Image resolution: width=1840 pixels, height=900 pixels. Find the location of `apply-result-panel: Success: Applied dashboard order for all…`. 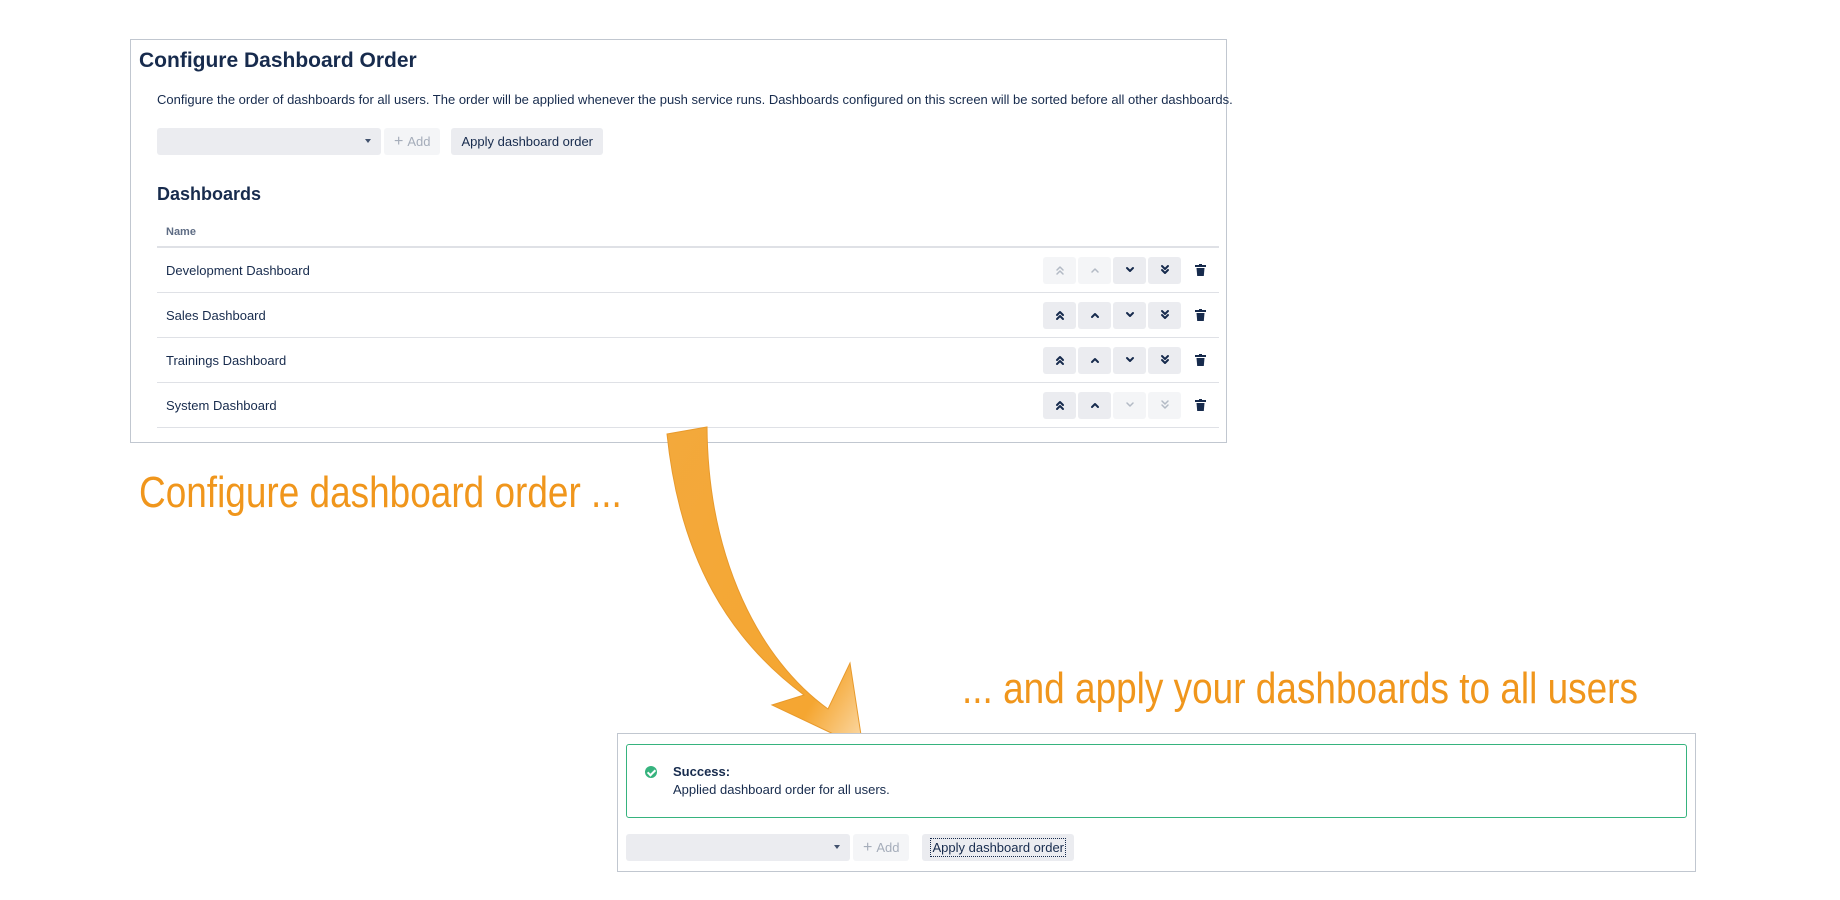

apply-result-panel: Success: Applied dashboard order for all… is located at coordinates (1156, 802).